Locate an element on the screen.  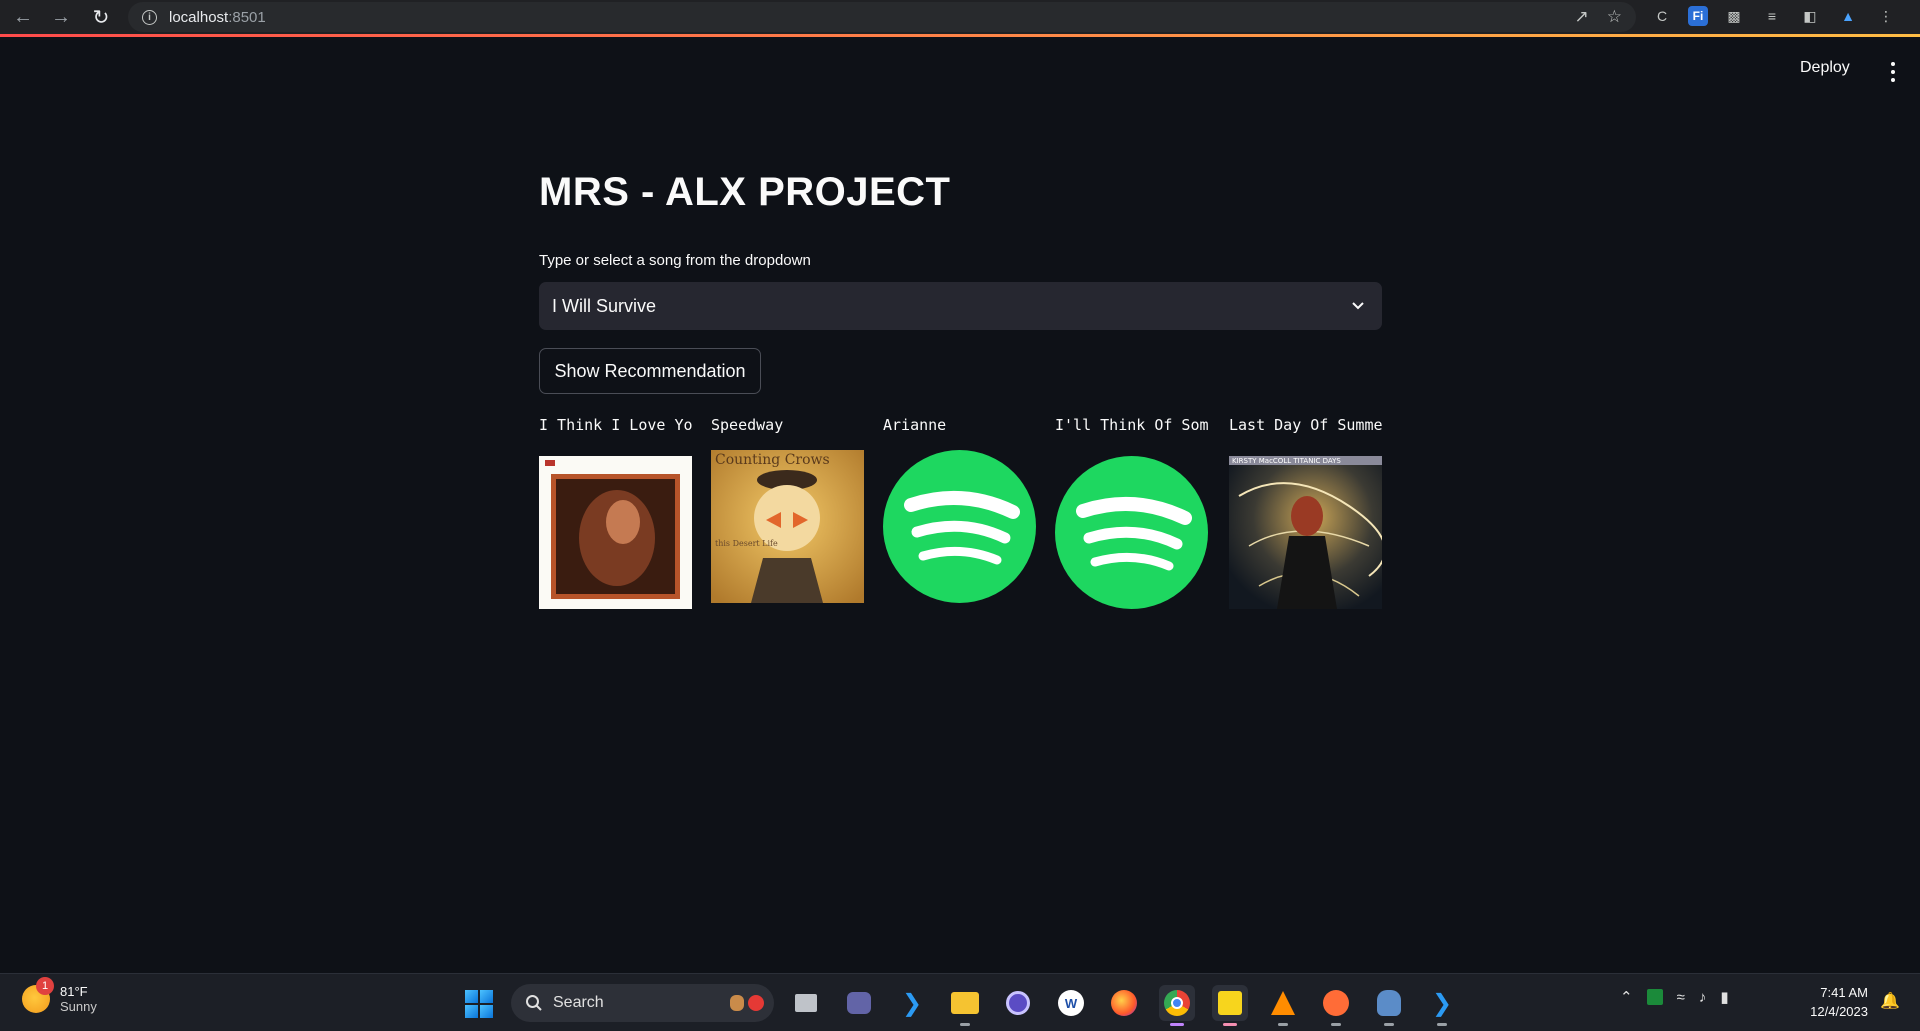
url-port: :8501 is located at coordinates (247, 17).